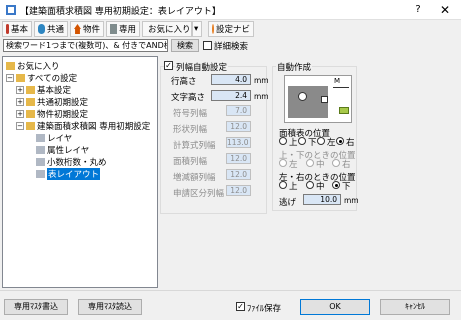 Image resolution: width=461 pixels, height=320 pixels. Describe the element at coordinates (346, 187) in the screenshot. I see `lr-pos-bottom-label: 下` at that location.